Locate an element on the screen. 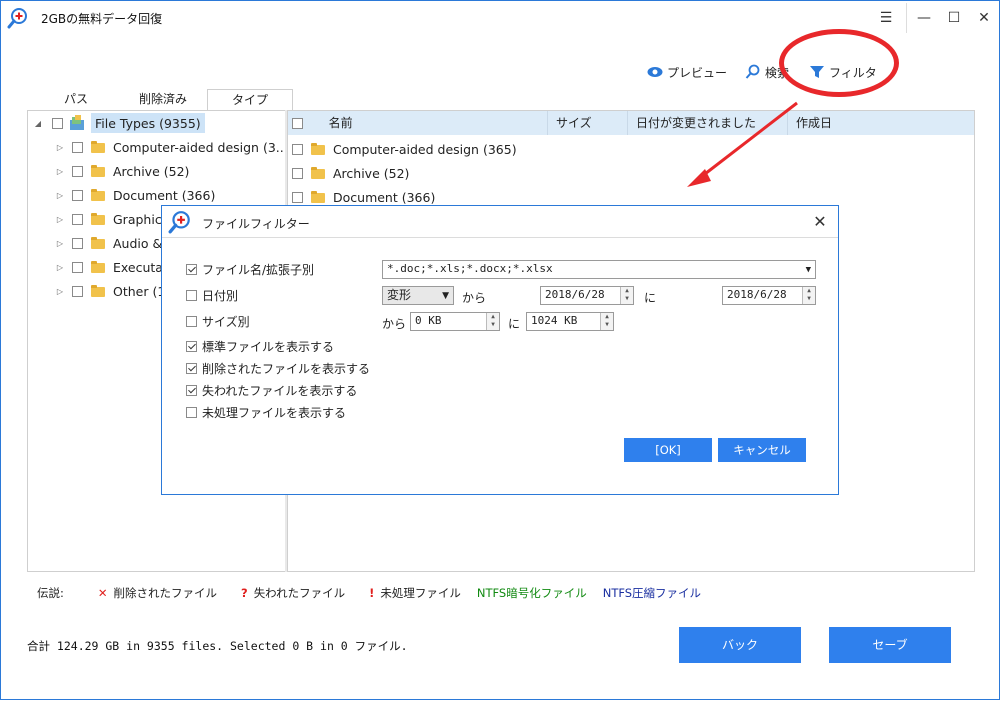 The image size is (1000, 701). size-from-value: 0 KB is located at coordinates (428, 320).